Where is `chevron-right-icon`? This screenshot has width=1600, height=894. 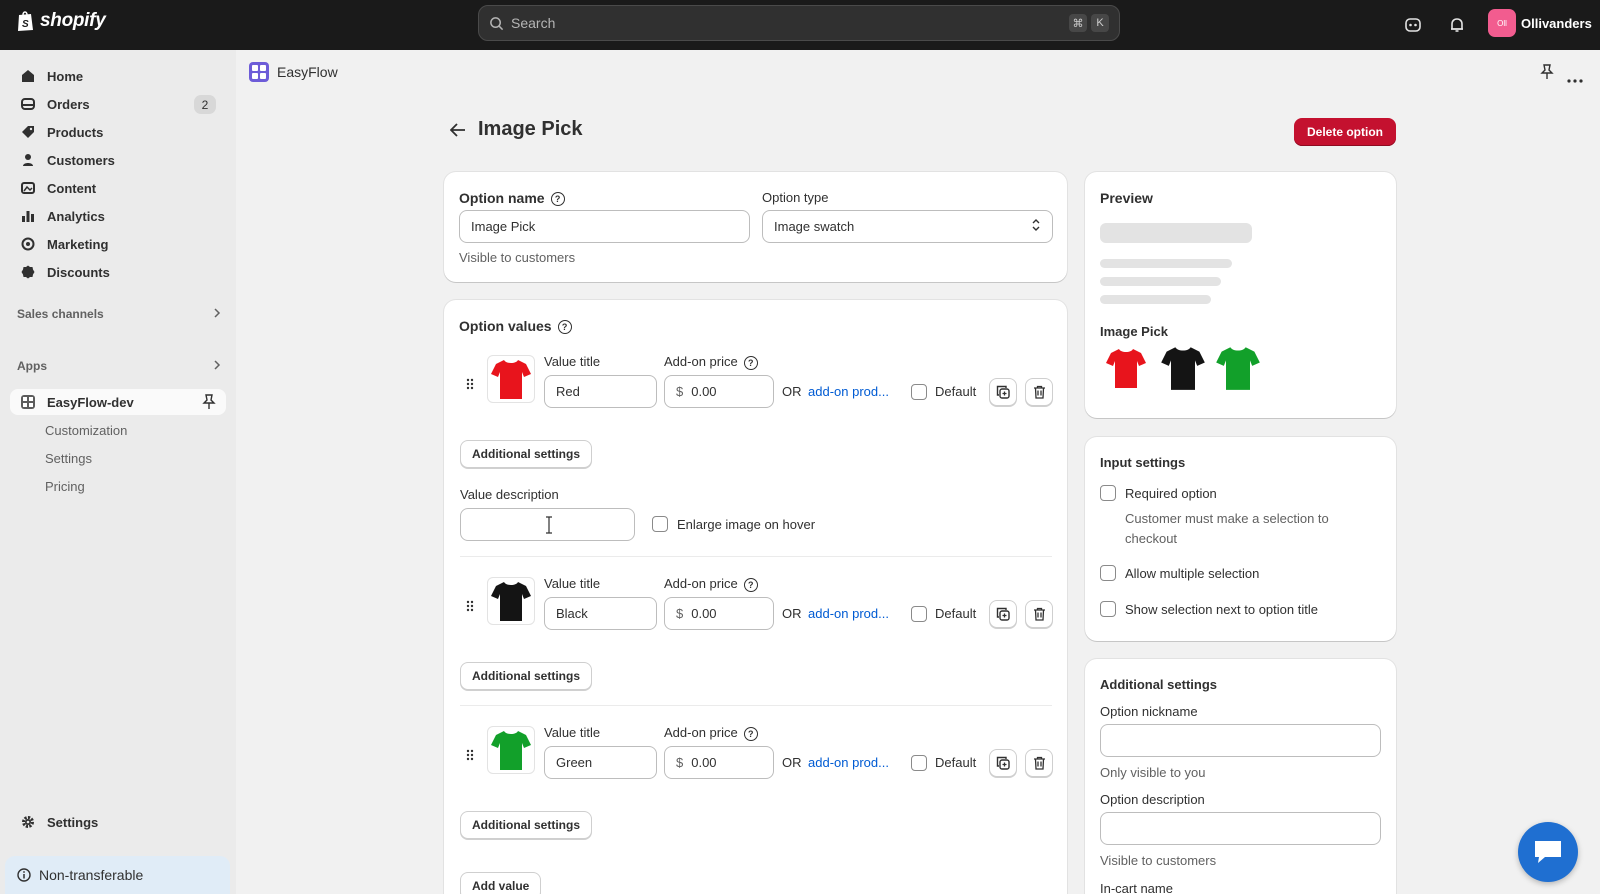 chevron-right-icon is located at coordinates (217, 366).